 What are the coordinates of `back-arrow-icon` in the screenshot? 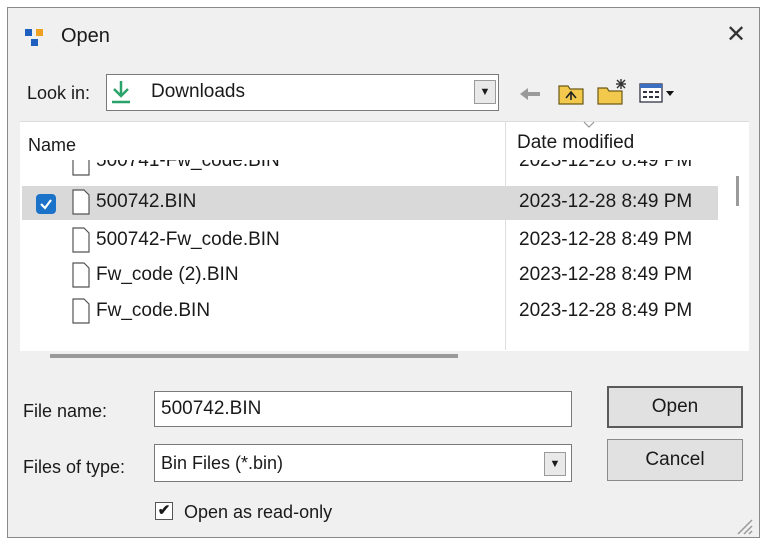 It's located at (530, 94).